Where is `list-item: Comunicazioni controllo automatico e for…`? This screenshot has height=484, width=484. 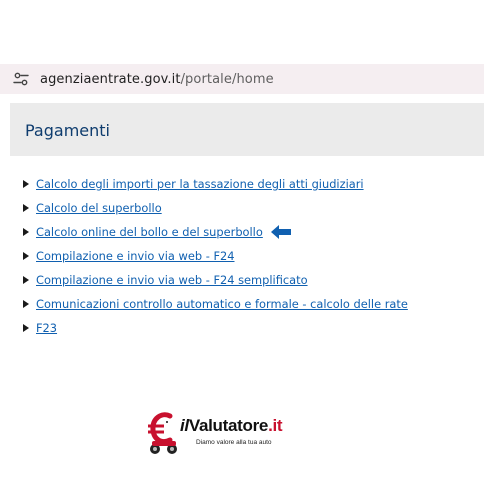
list-item: Comunicazioni controllo automatico e for… is located at coordinates (215, 304).